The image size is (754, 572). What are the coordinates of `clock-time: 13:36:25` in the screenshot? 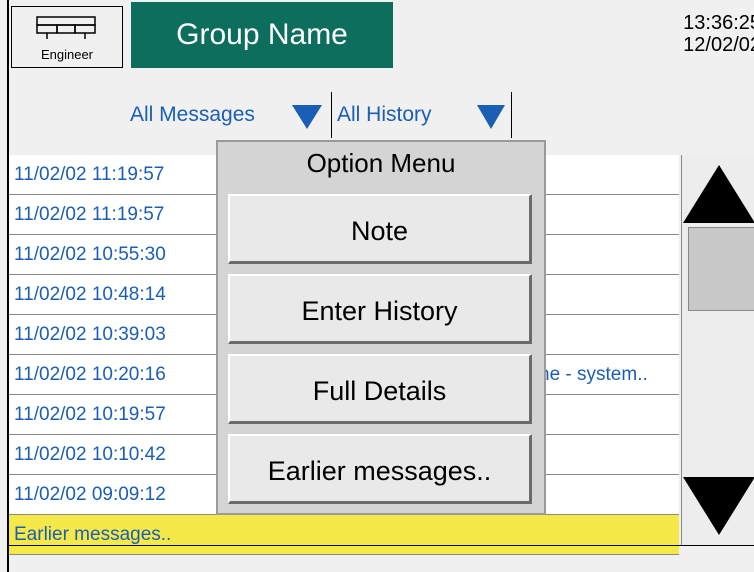 It's located at (718, 23).